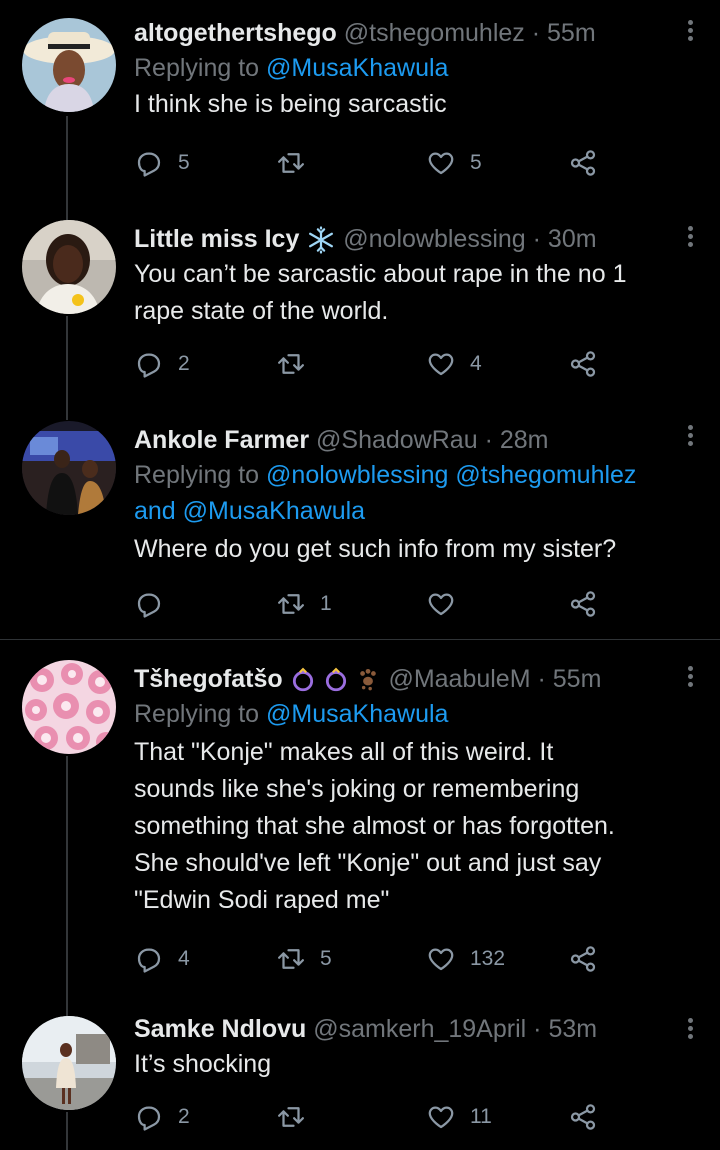 This screenshot has width=720, height=1150. Describe the element at coordinates (326, 603) in the screenshot. I see `retweet-count: 1` at that location.